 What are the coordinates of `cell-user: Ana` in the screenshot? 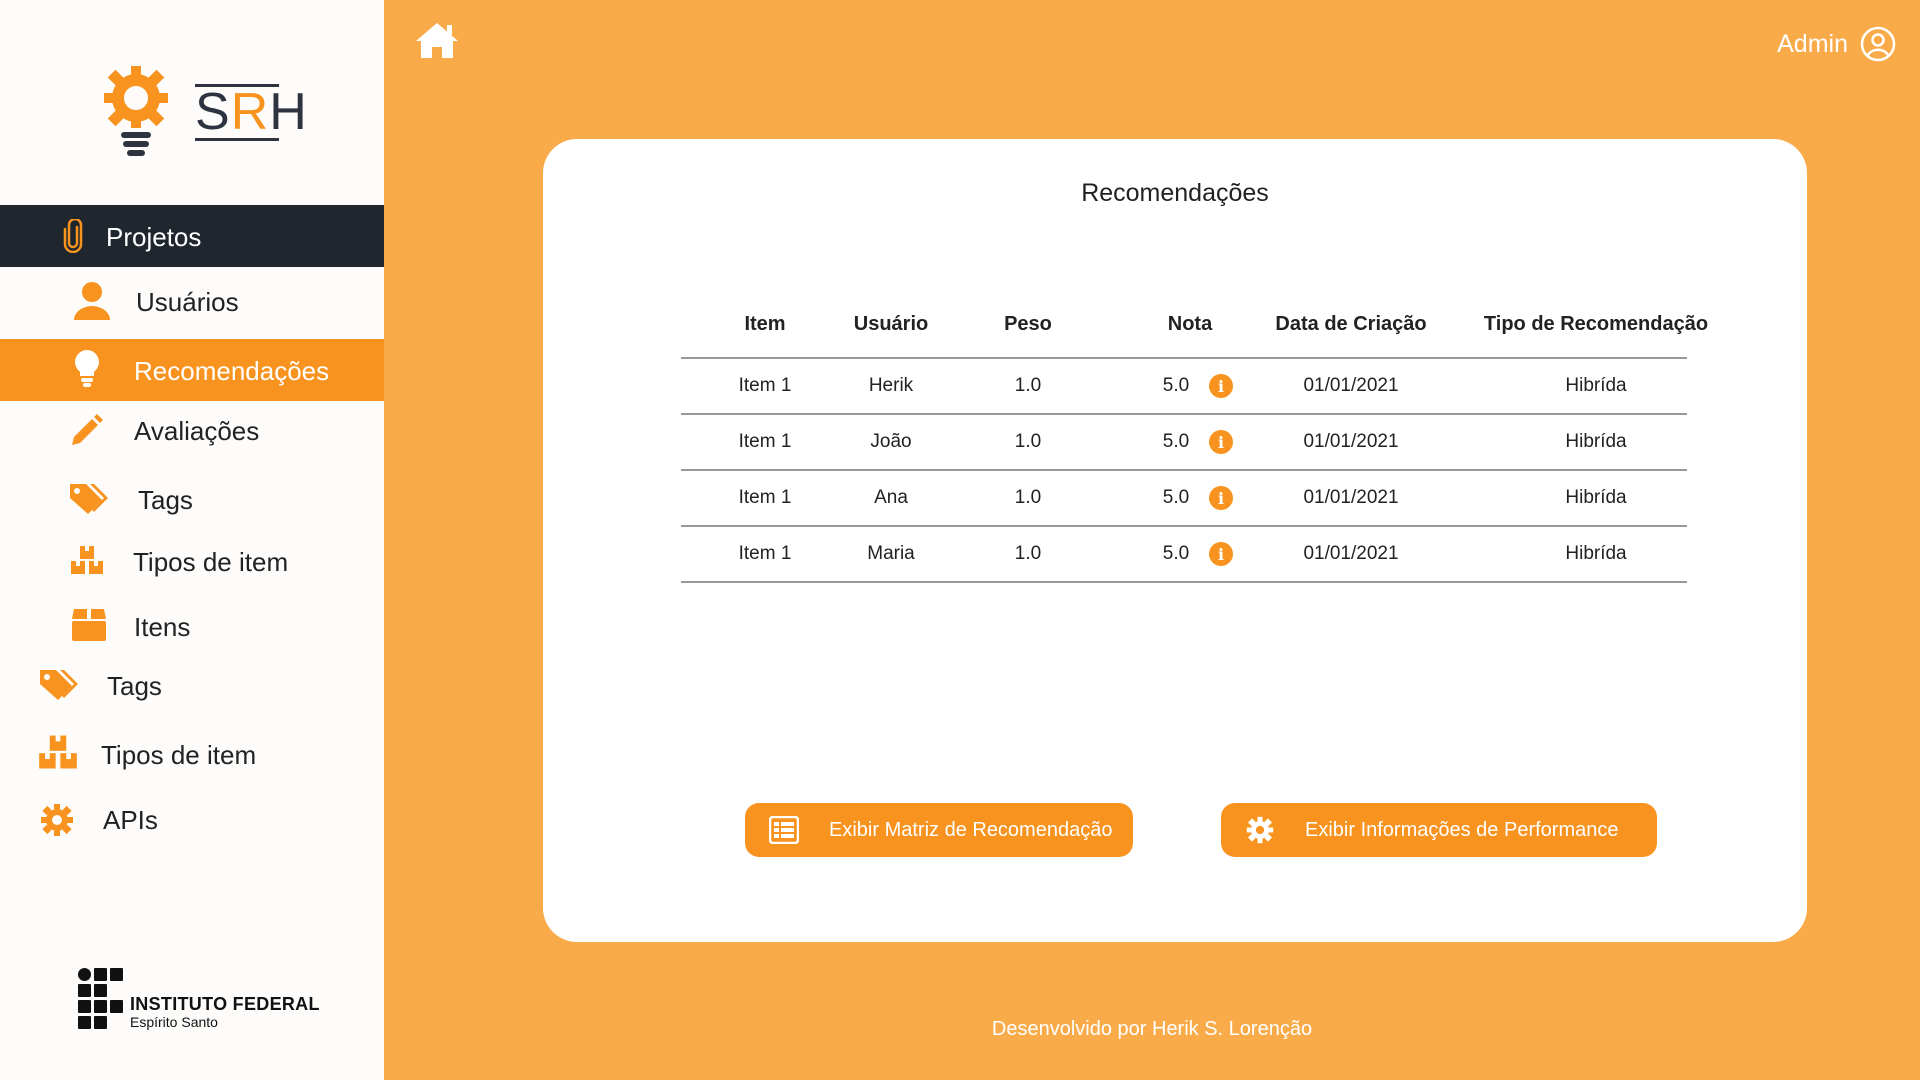 It's located at (891, 497).